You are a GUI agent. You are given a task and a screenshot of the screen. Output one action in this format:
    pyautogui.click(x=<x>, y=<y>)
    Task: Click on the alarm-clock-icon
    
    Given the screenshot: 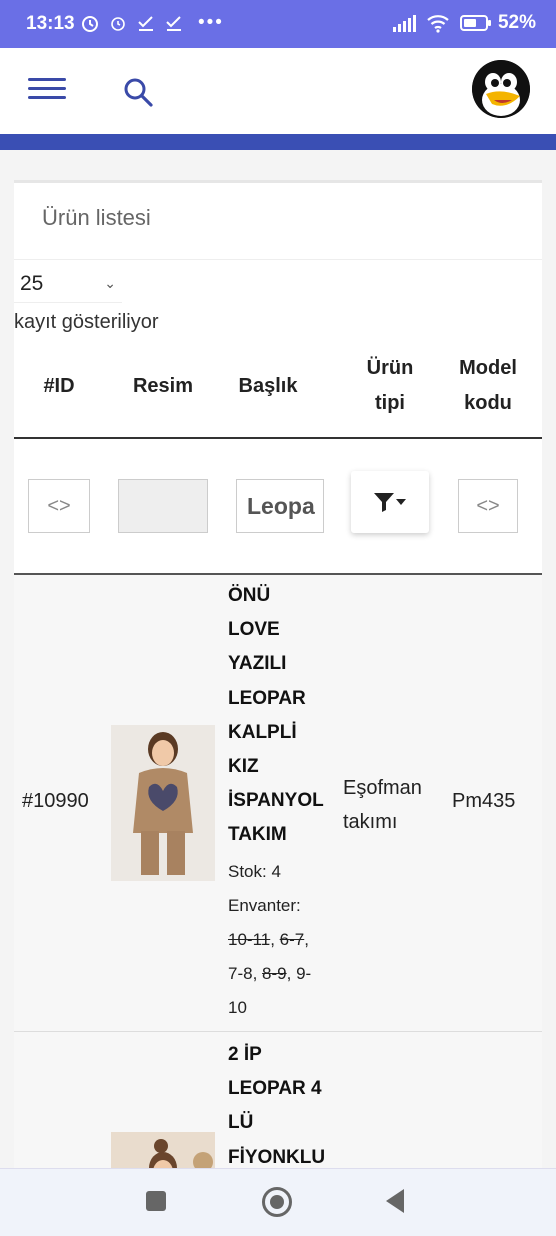 What is the action you would take?
    pyautogui.click(x=90, y=24)
    